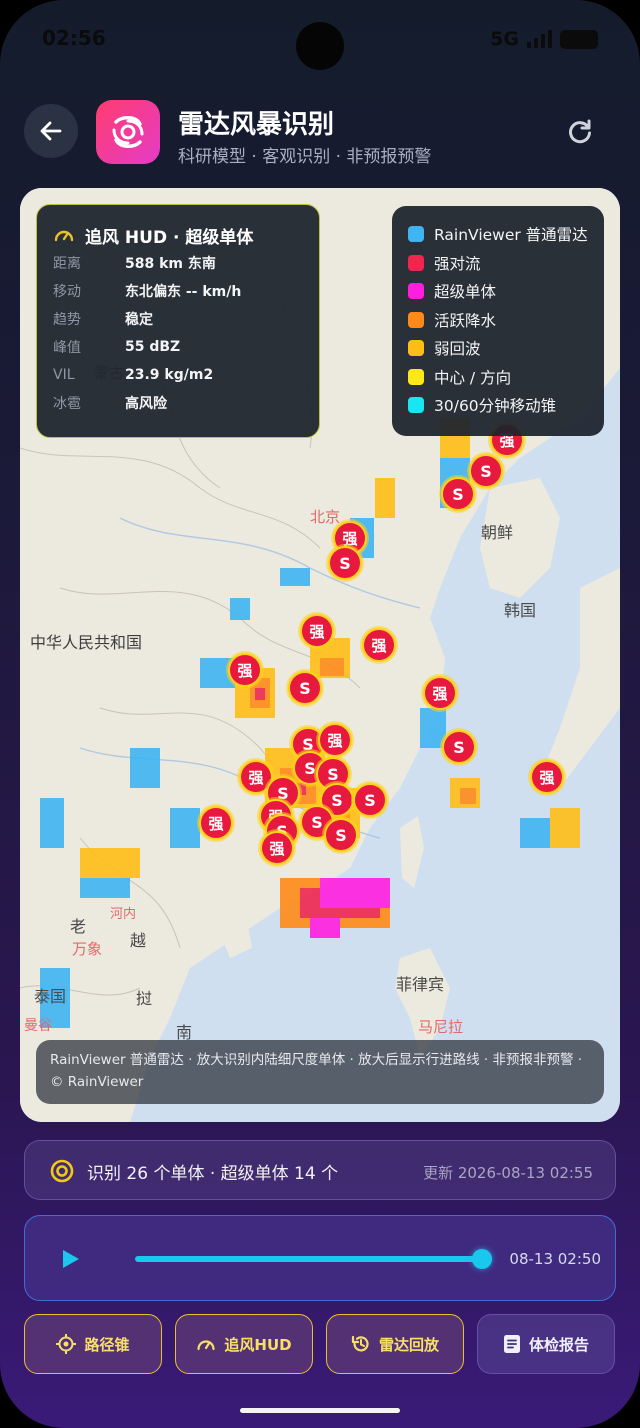  I want to click on place-label: 泰国, so click(50, 996).